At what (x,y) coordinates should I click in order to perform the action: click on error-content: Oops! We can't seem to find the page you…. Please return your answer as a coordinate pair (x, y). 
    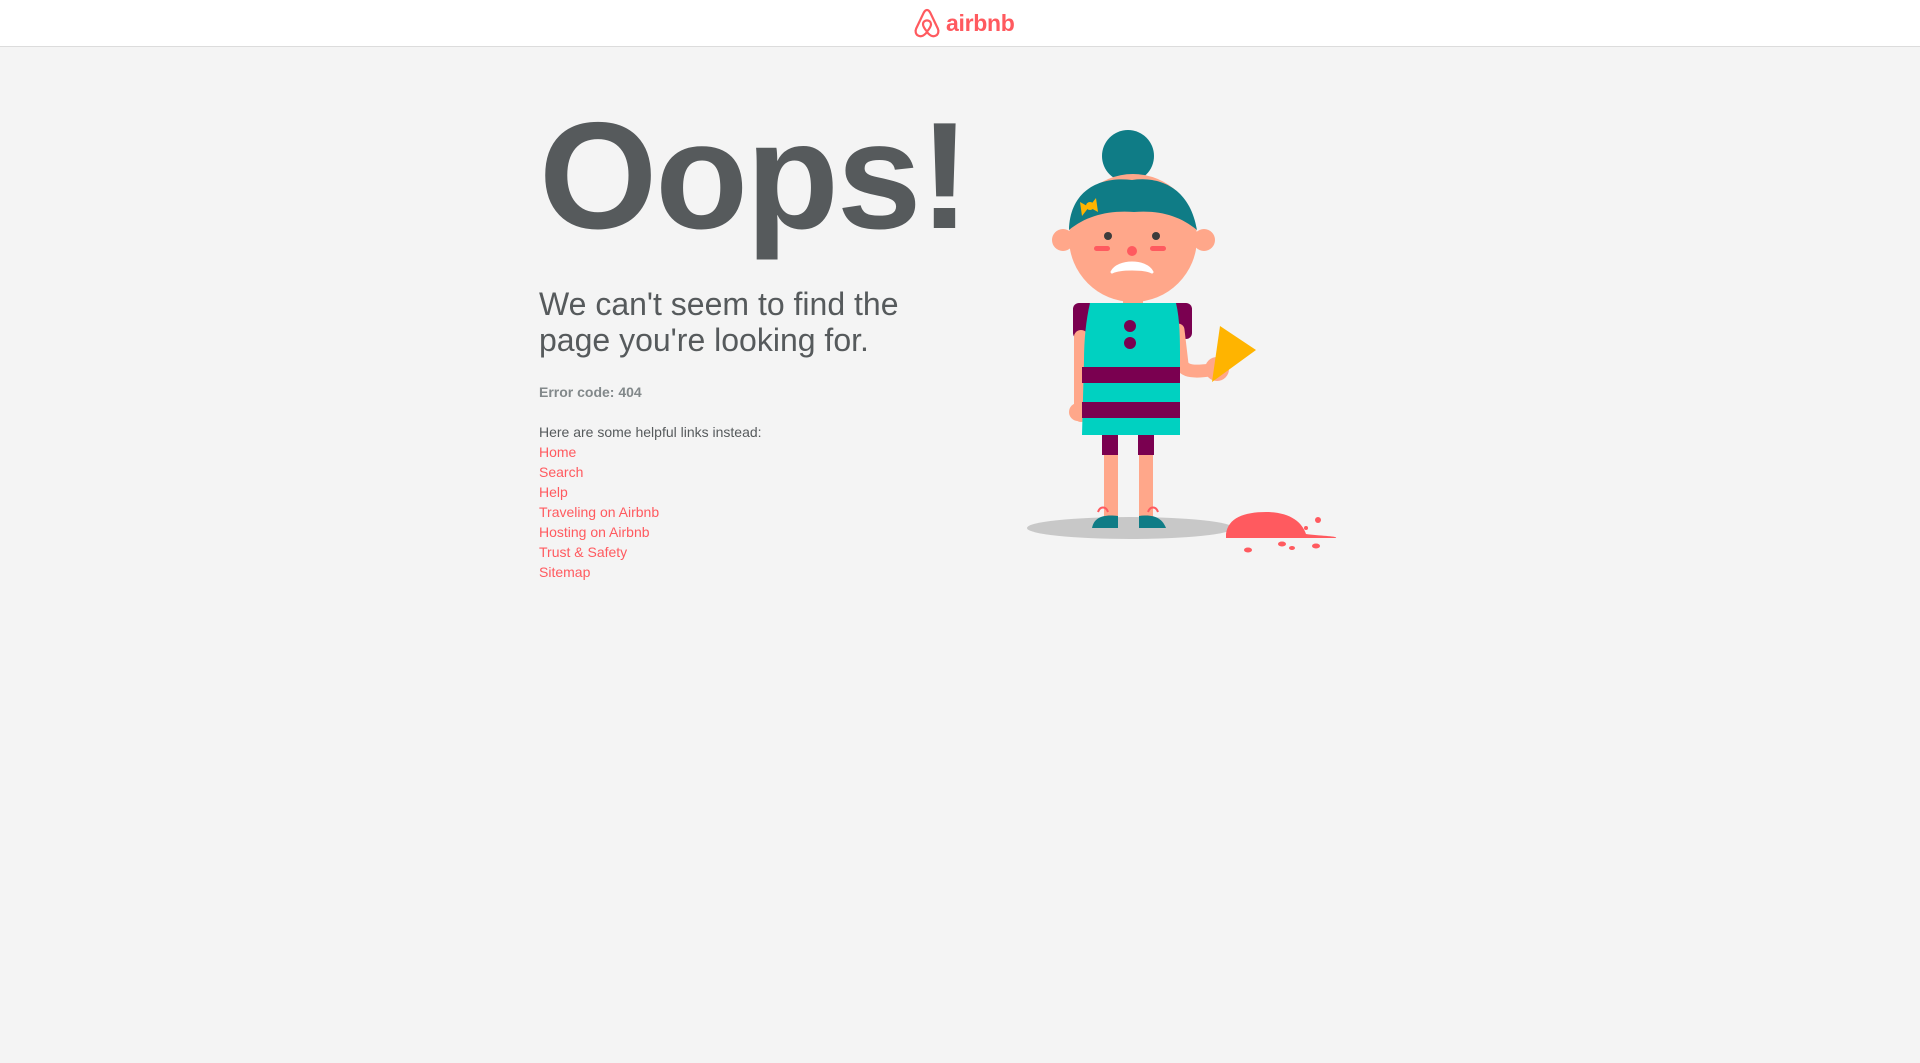
    Looking at the image, I should click on (759, 339).